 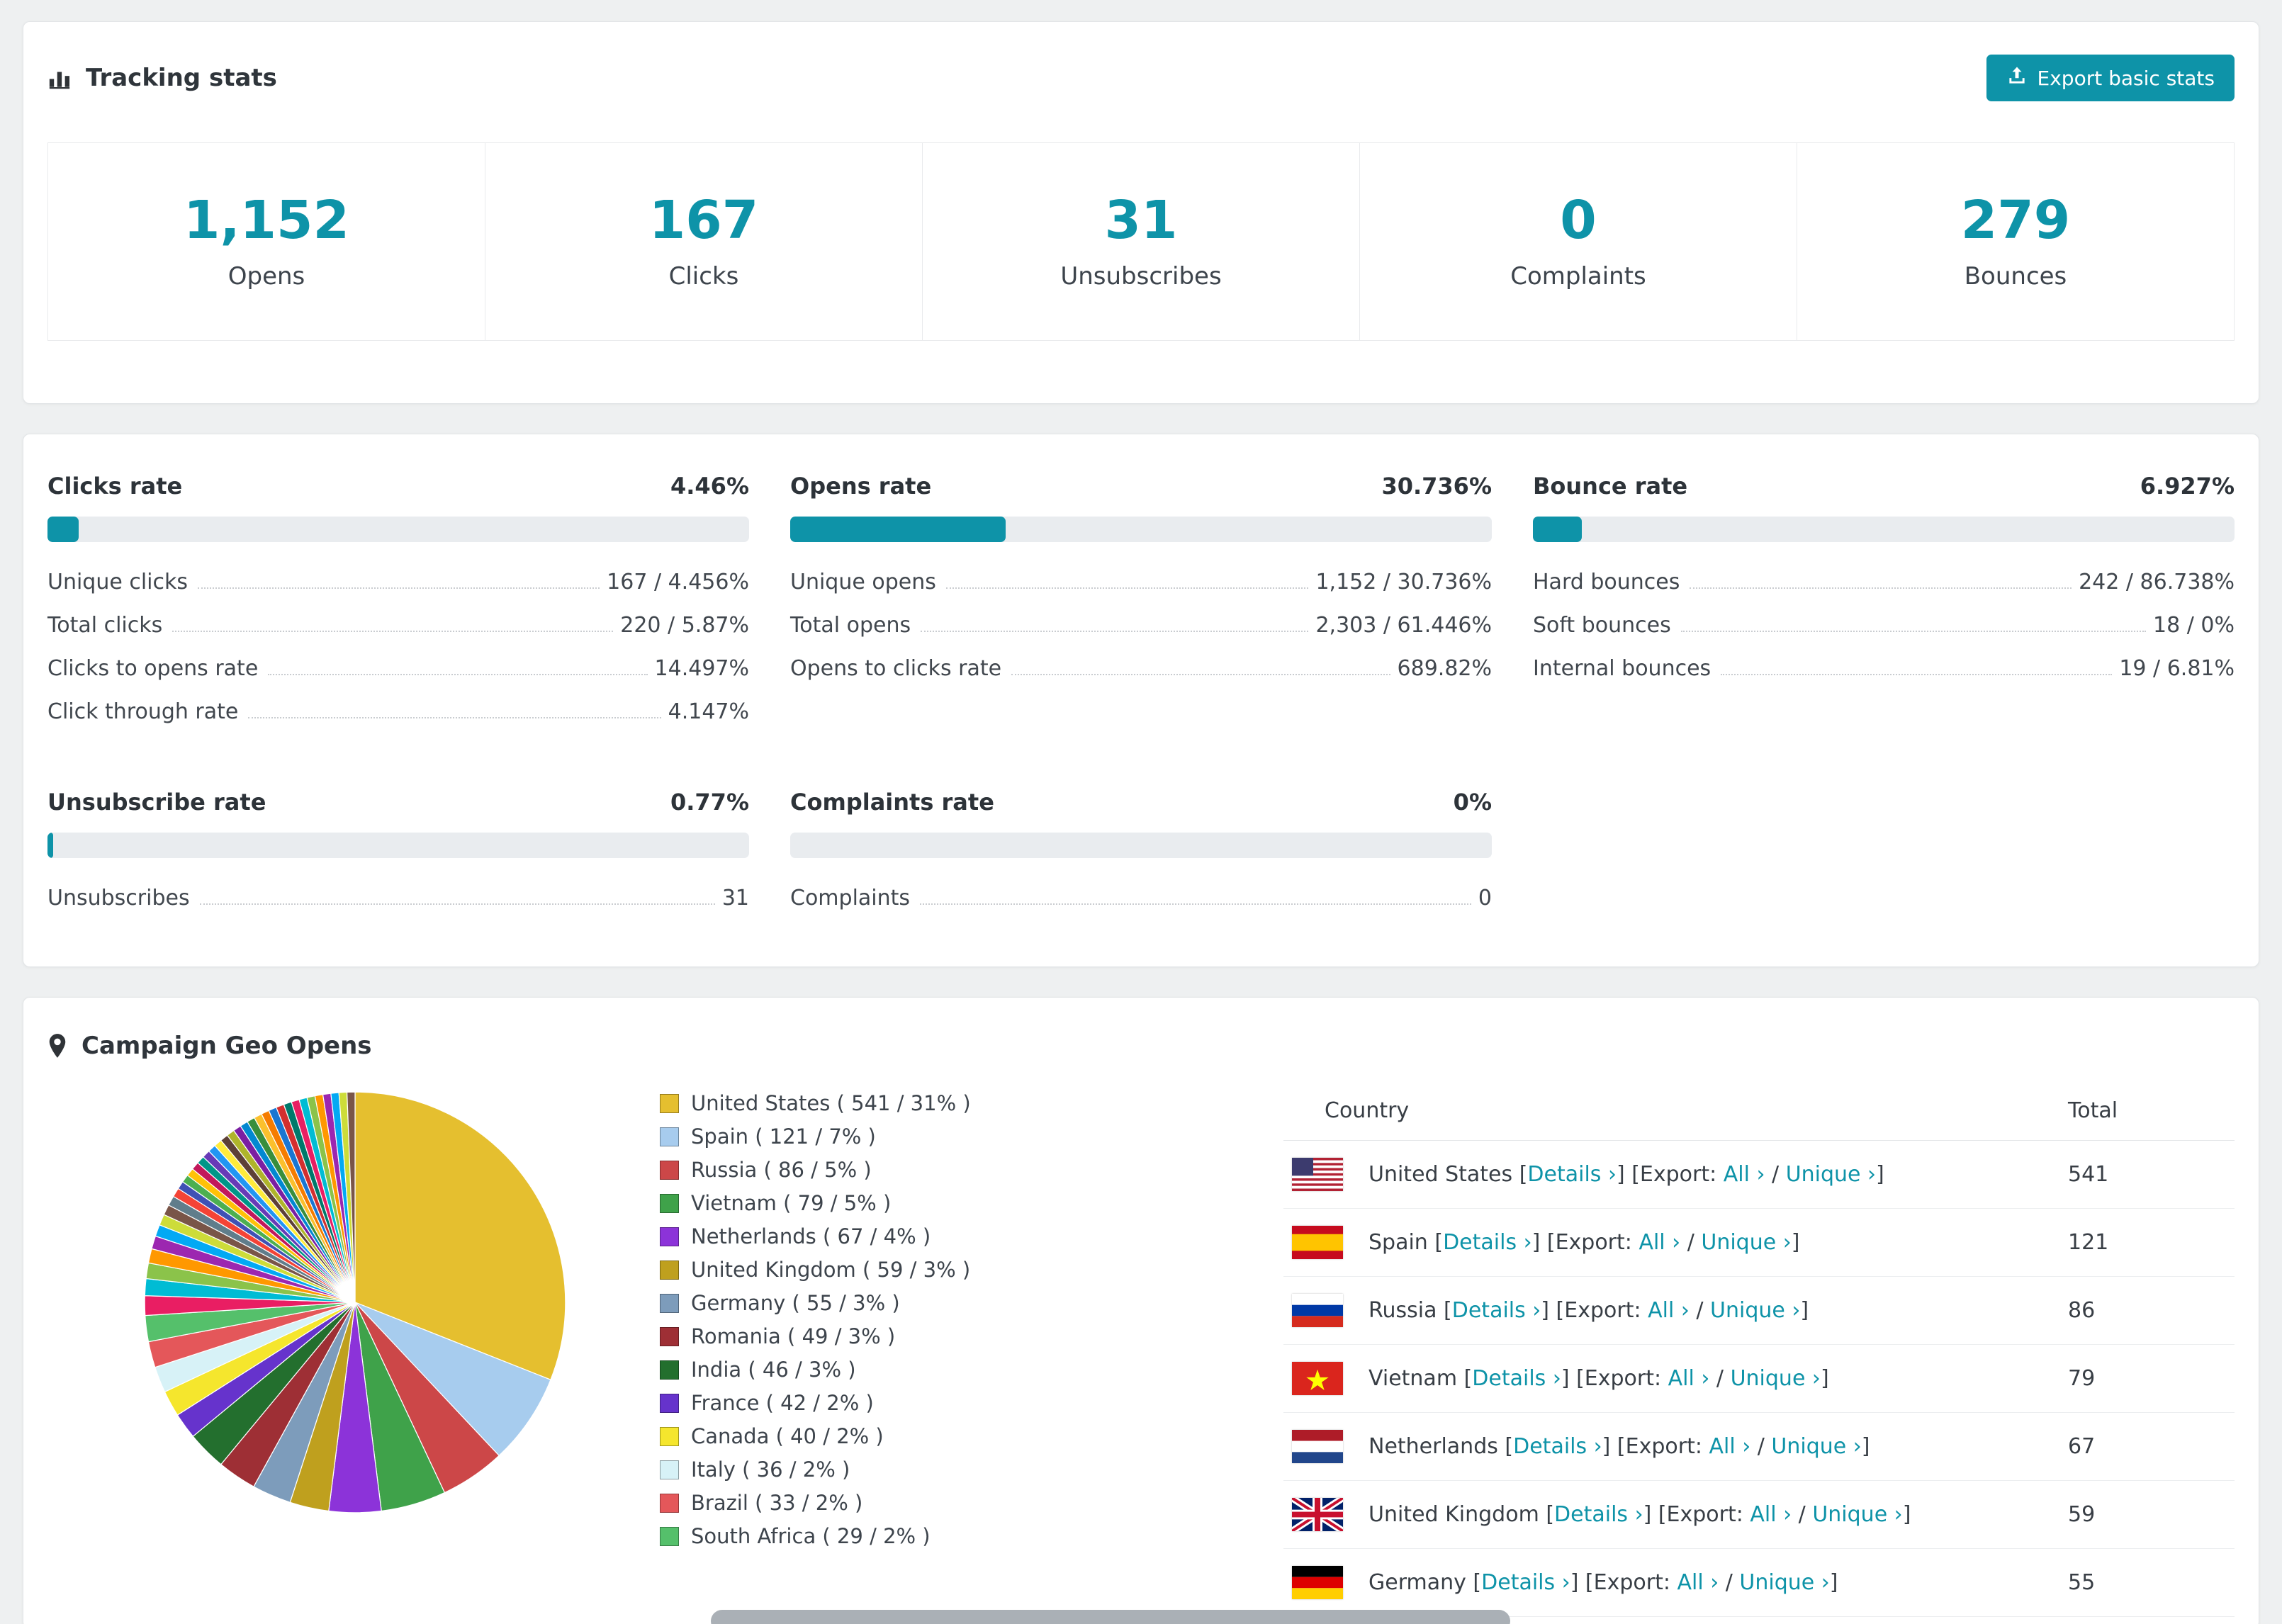 I want to click on flag-us-icon, so click(x=1317, y=1174).